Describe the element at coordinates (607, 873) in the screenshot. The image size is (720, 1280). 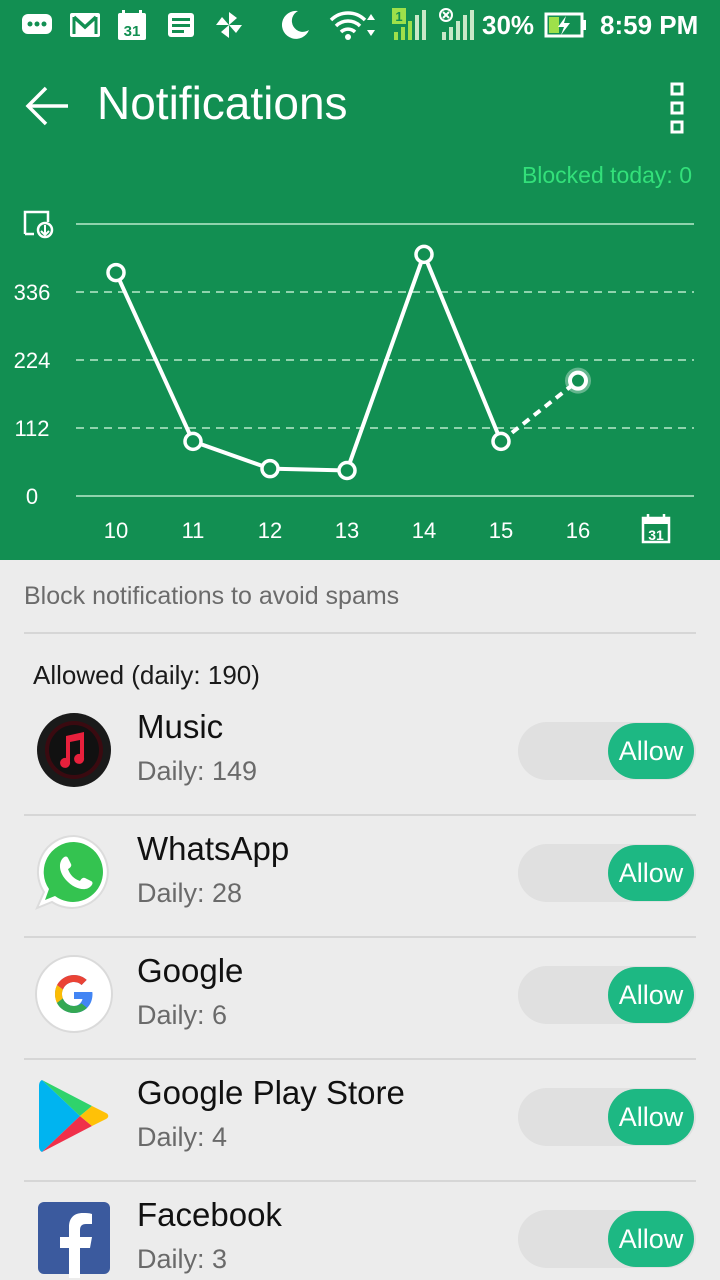
I see `allow-toggle-whatsapp: Allow` at that location.